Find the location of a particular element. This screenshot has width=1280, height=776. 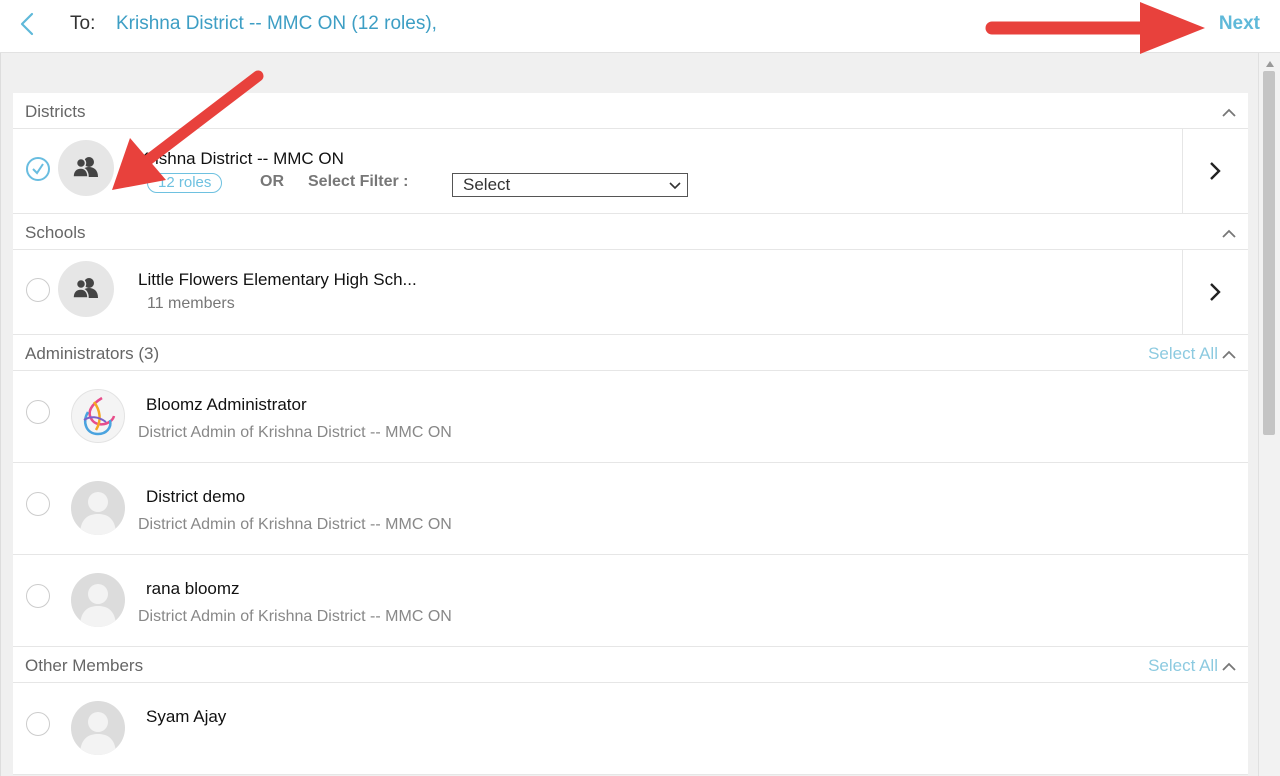

recipient-chip: Krishna District -- MMC ON (12 roles), is located at coordinates (276, 24).